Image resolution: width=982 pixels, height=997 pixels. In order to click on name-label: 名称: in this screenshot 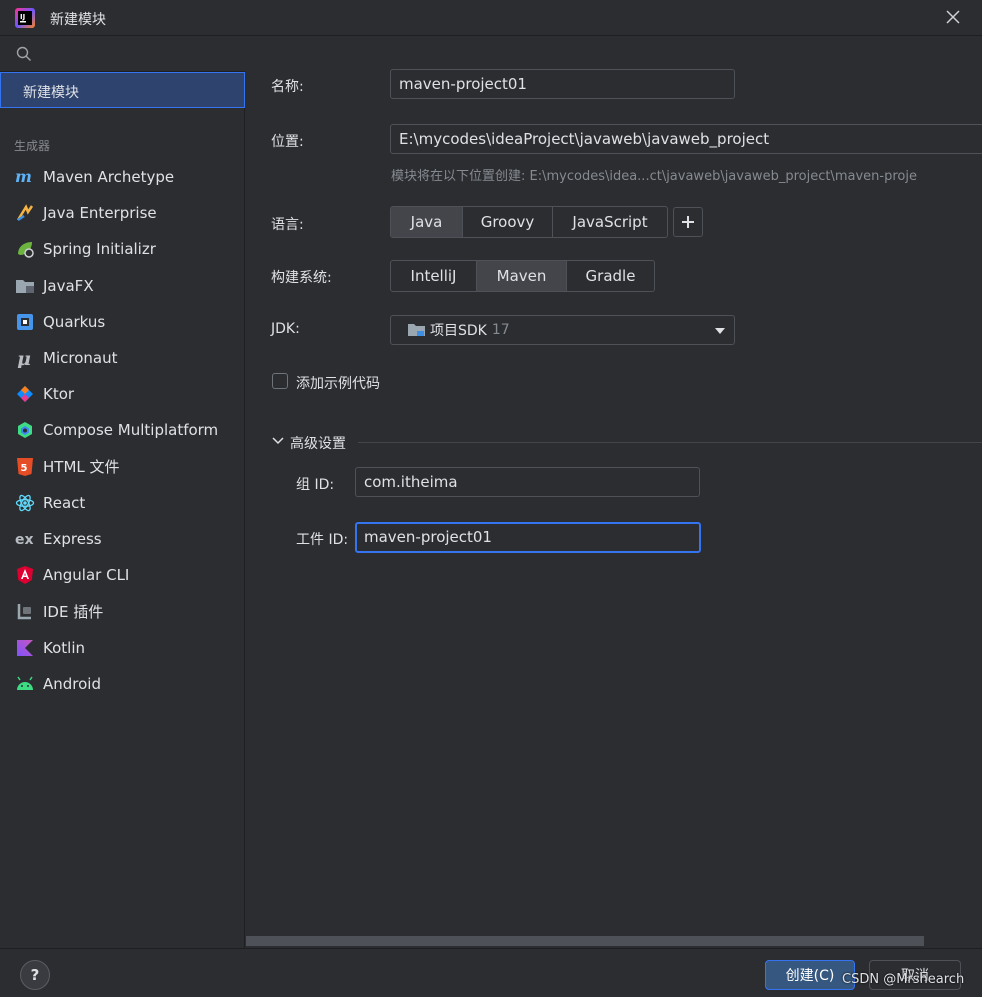, I will do `click(287, 87)`.